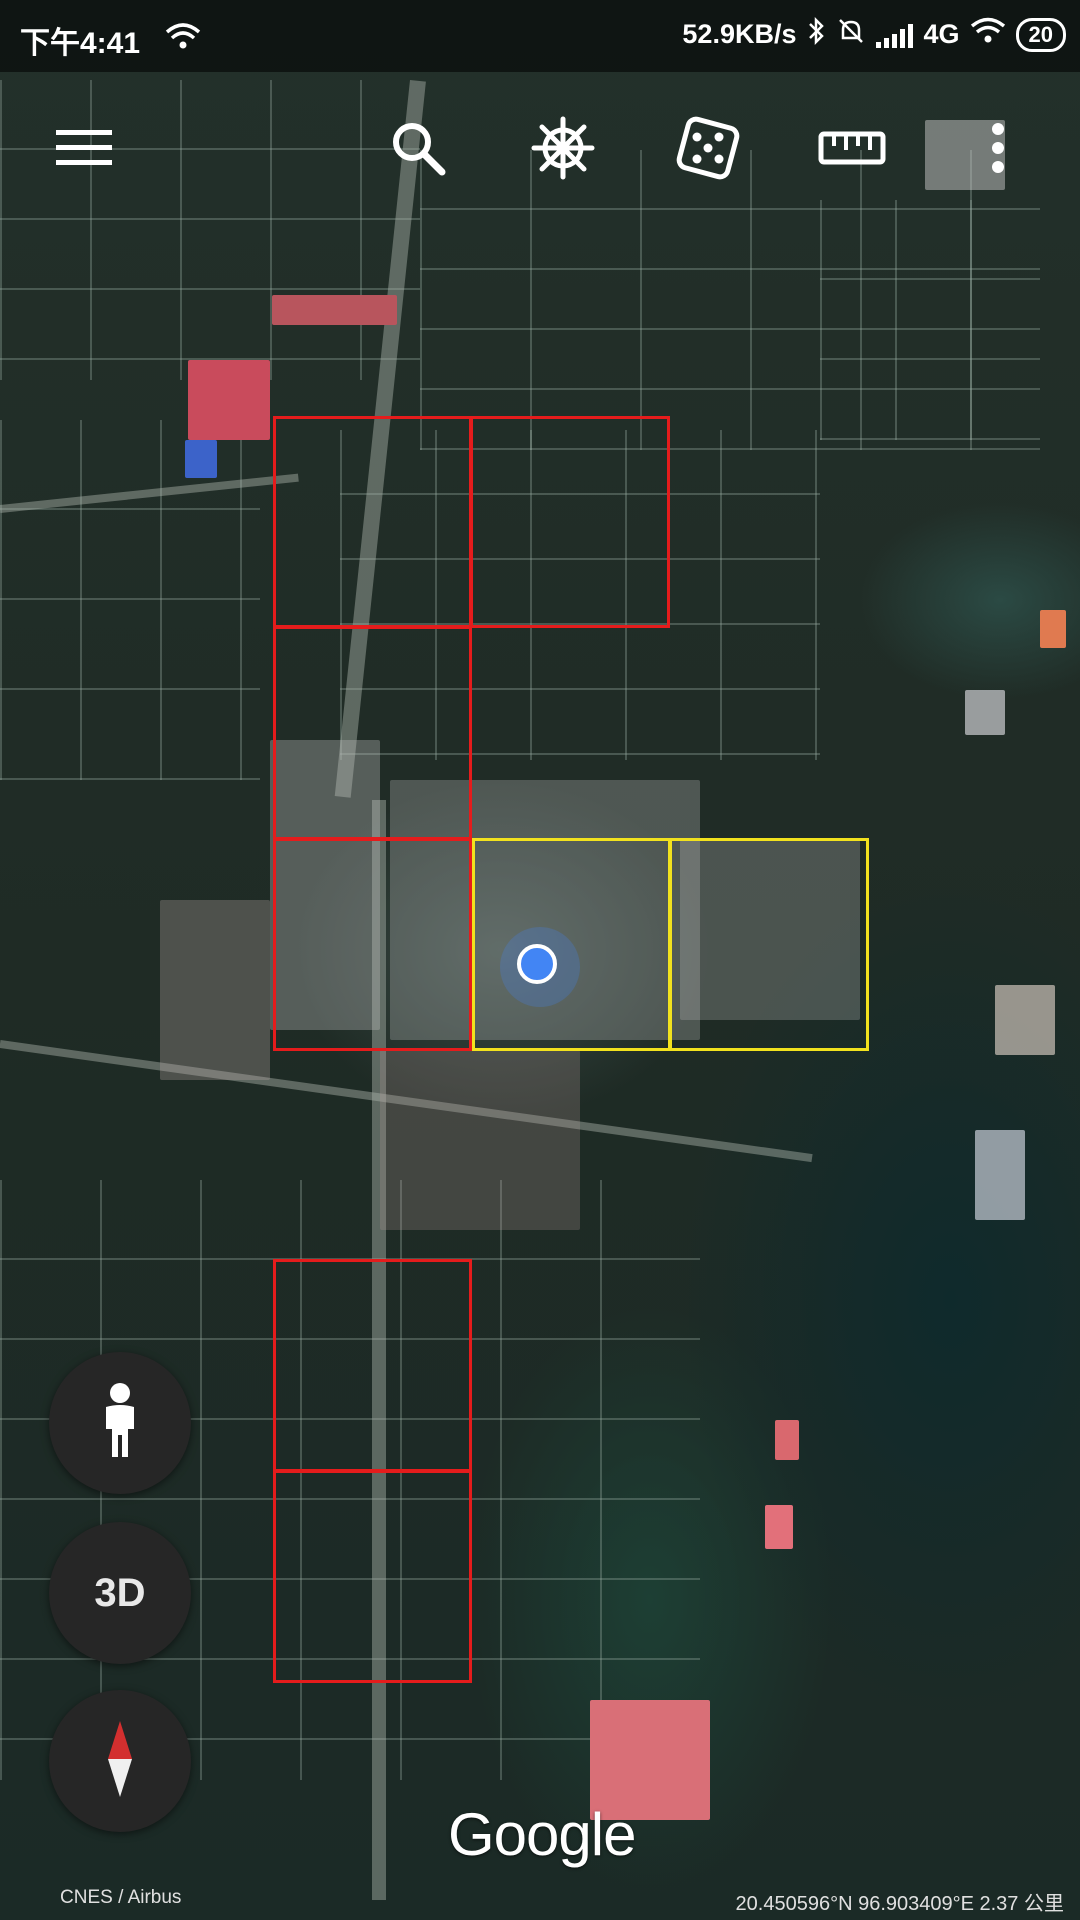 The image size is (1080, 1920). I want to click on compass-icon, so click(120, 1761).